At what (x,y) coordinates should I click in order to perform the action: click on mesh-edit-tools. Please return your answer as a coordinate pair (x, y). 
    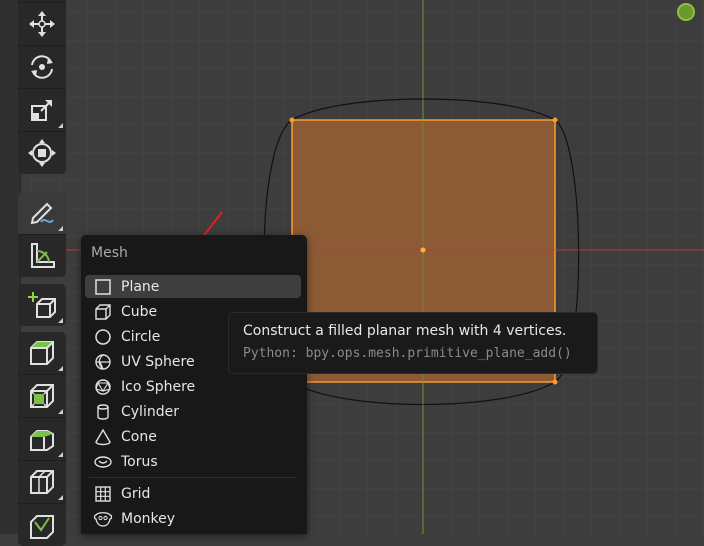
    Looking at the image, I should click on (42, 439).